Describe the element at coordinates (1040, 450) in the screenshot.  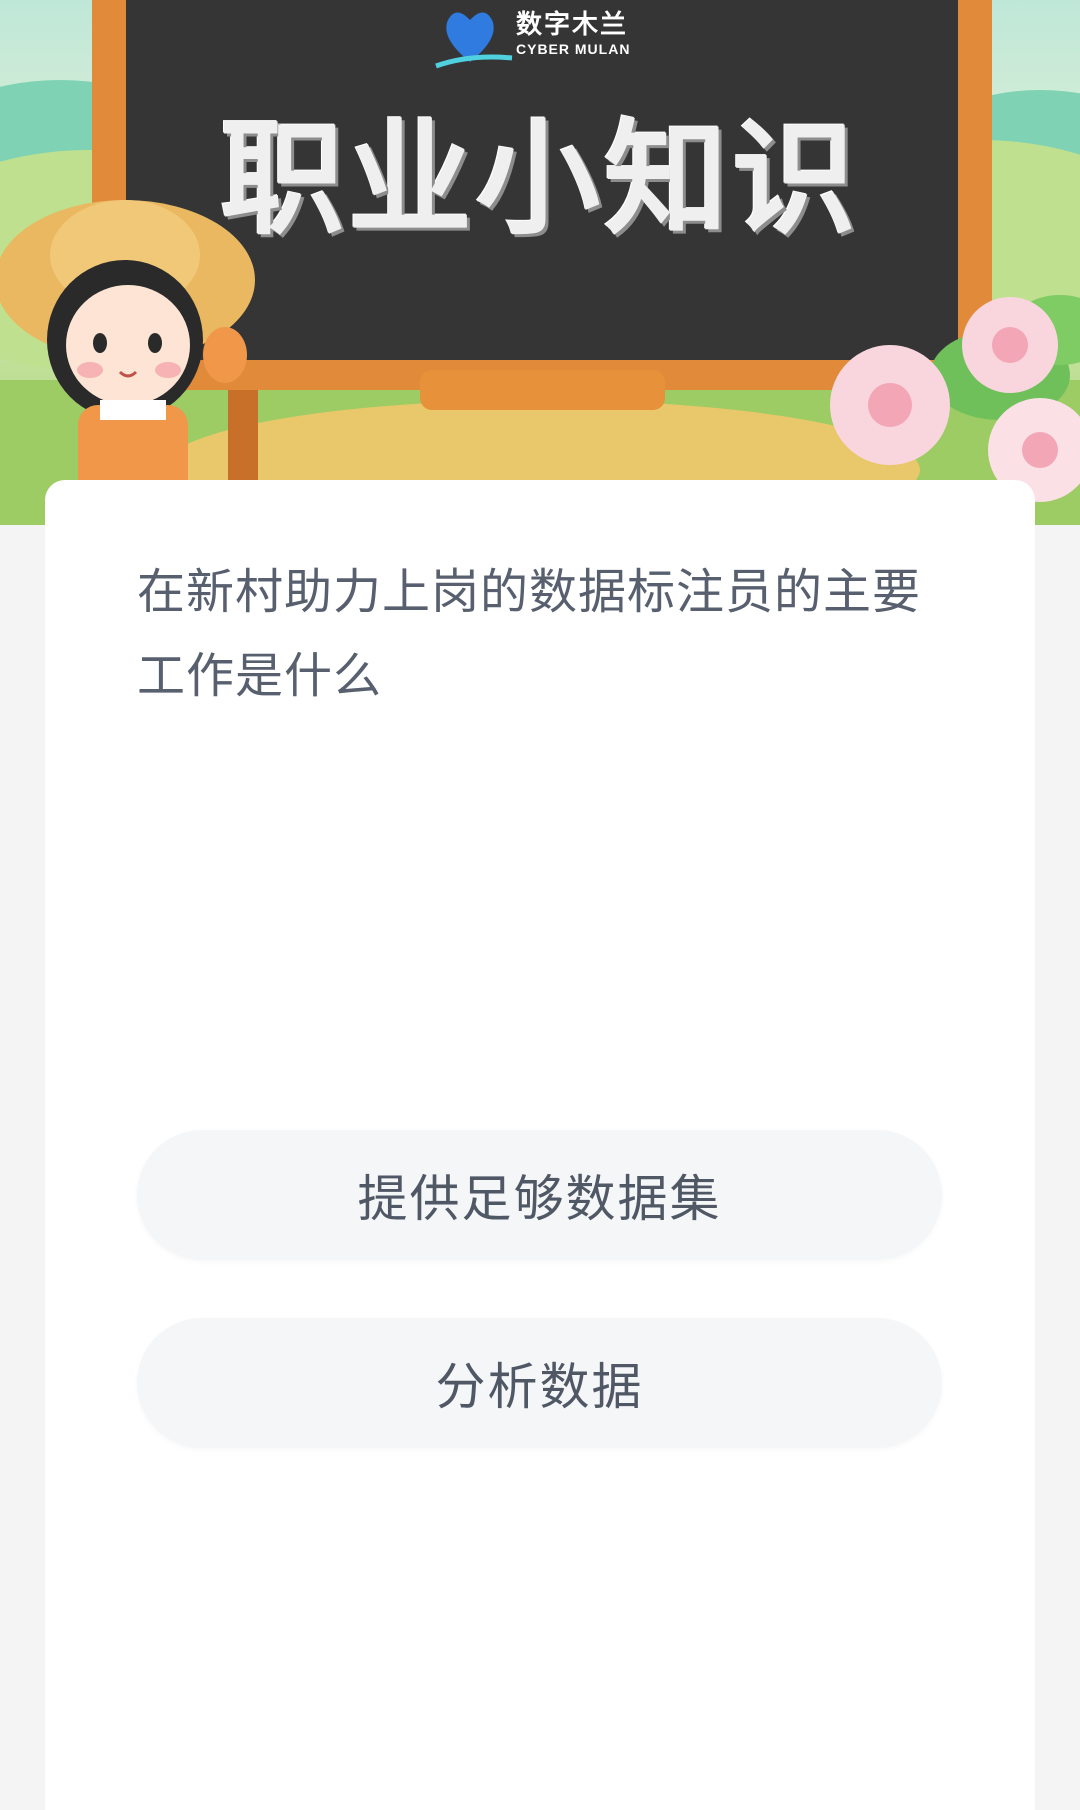
I see `flower-3-center` at that location.